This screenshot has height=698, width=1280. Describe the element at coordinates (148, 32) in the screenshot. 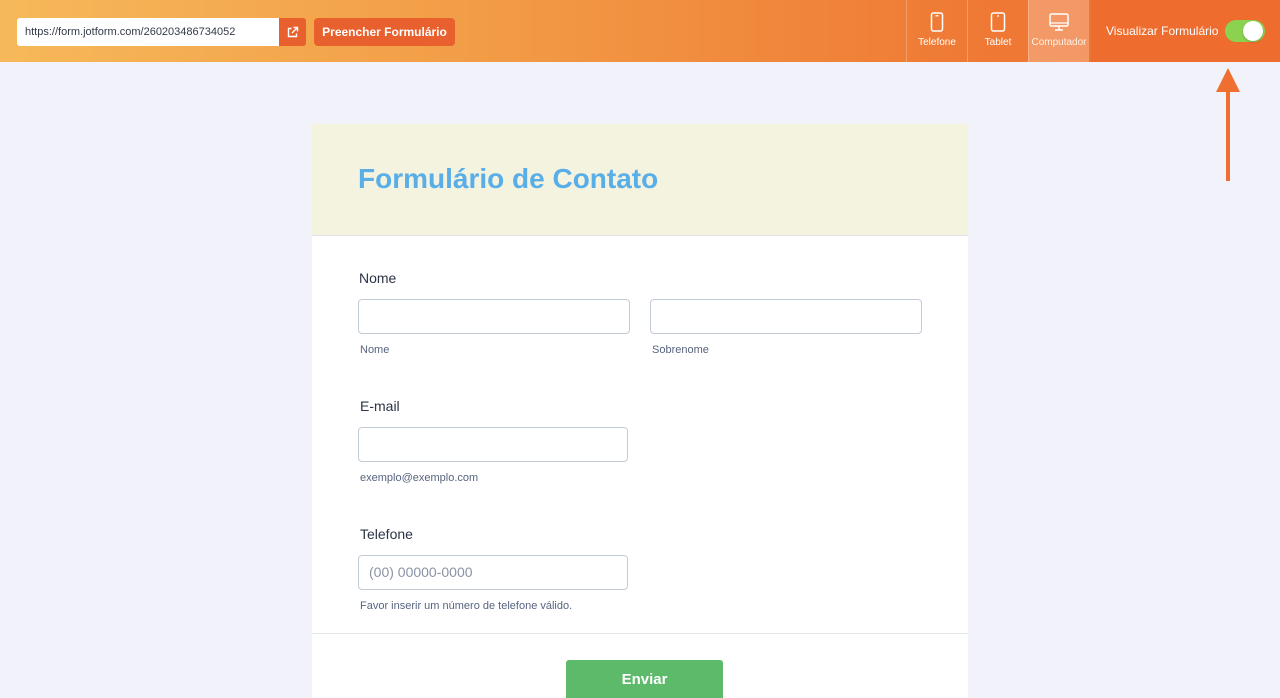

I see `form-url-field: https://form.jotform.com/260203486734052` at that location.